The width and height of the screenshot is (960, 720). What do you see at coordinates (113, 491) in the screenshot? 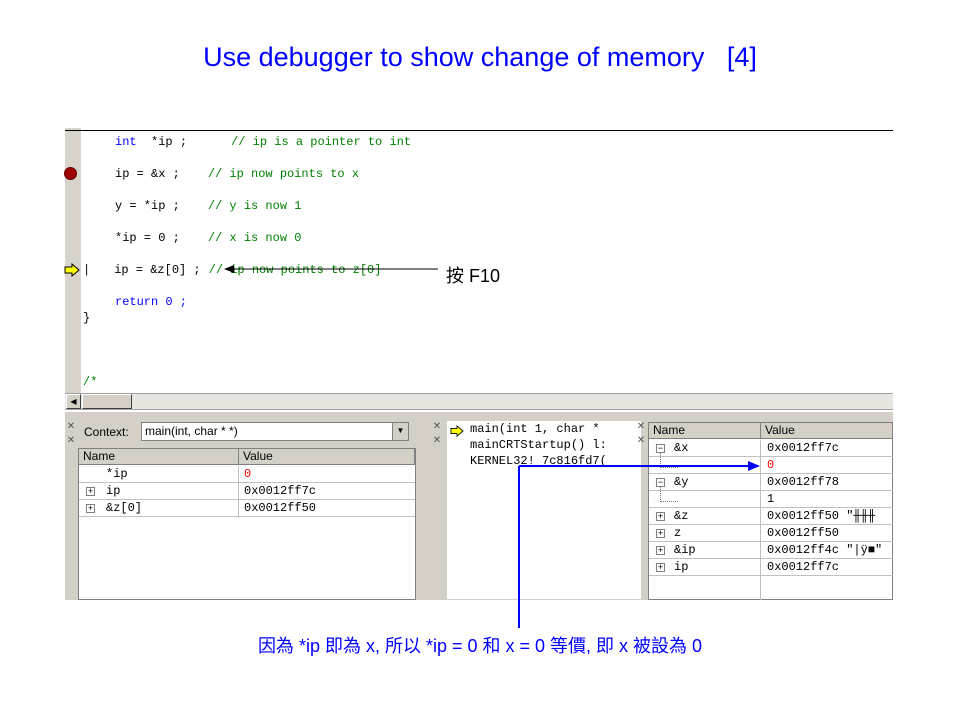
I see `variable-name: ip` at bounding box center [113, 491].